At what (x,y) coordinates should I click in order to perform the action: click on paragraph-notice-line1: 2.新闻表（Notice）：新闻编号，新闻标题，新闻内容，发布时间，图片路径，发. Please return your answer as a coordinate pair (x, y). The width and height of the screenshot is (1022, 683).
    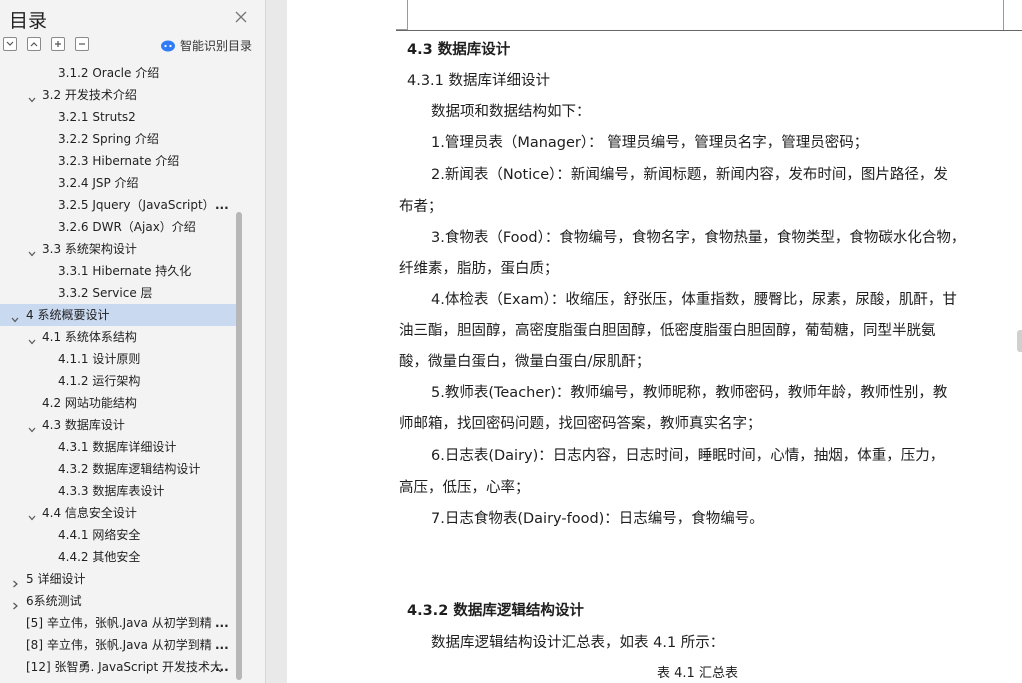
    Looking at the image, I should click on (689, 175).